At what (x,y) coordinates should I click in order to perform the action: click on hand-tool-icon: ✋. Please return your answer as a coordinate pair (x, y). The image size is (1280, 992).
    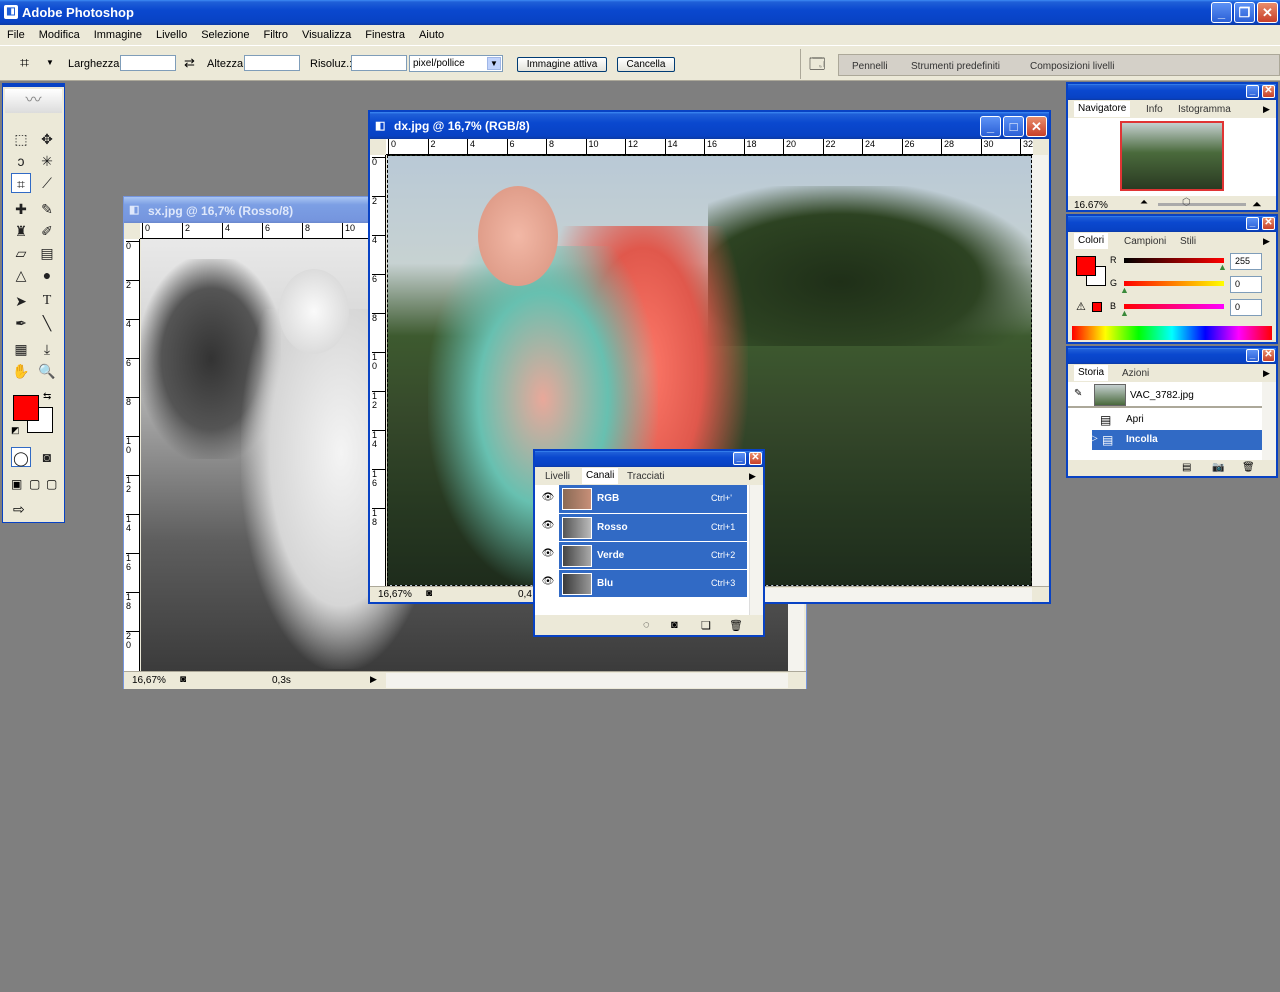
    Looking at the image, I should click on (21, 371).